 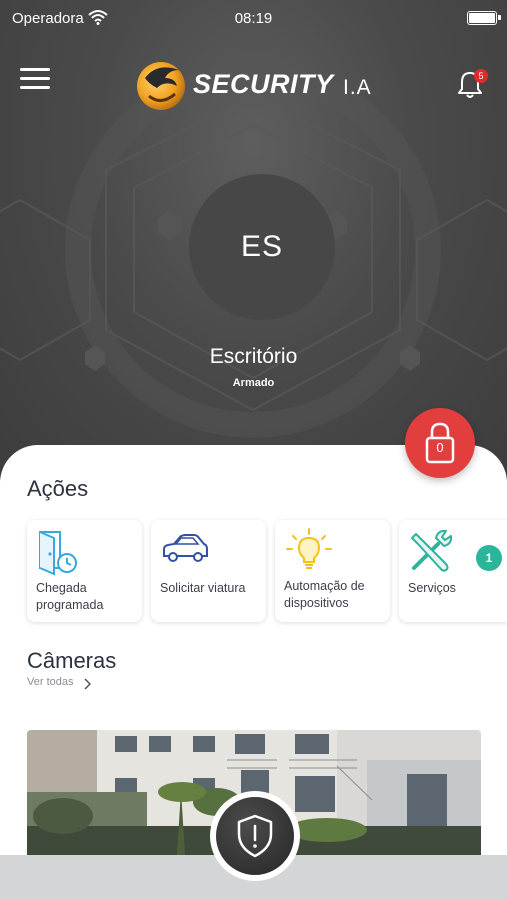 I want to click on panic-alert-button, so click(x=255, y=836).